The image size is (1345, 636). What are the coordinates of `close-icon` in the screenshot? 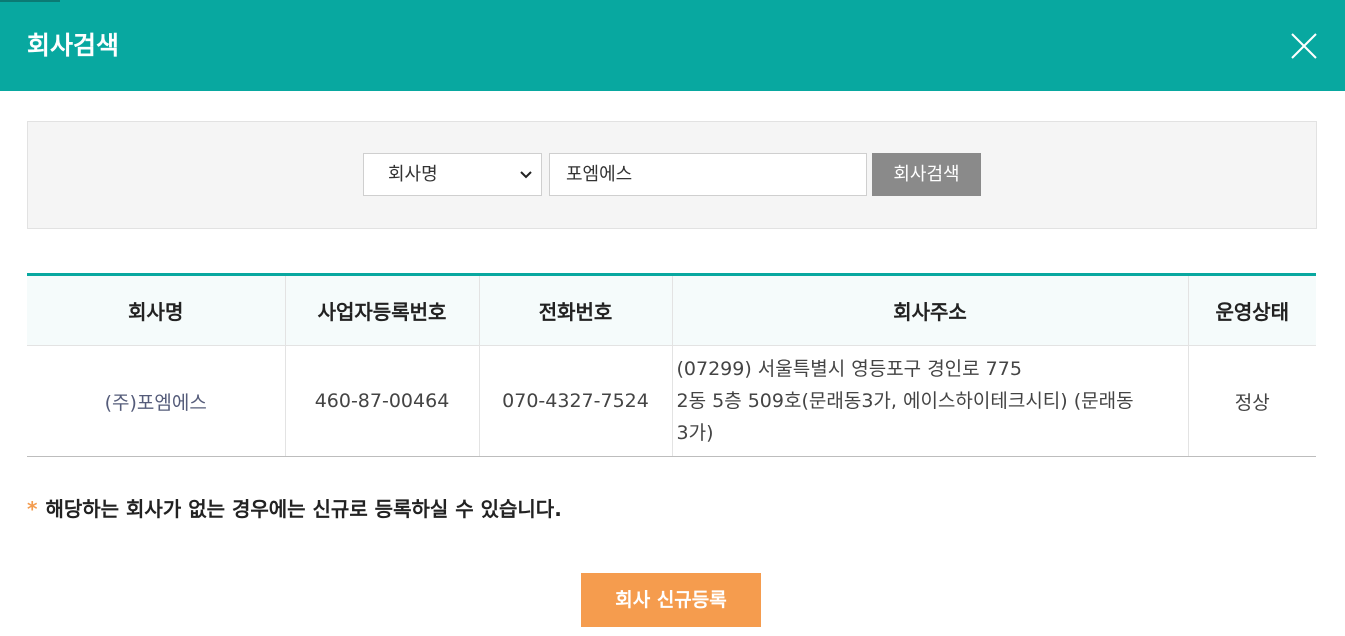 It's located at (1304, 46).